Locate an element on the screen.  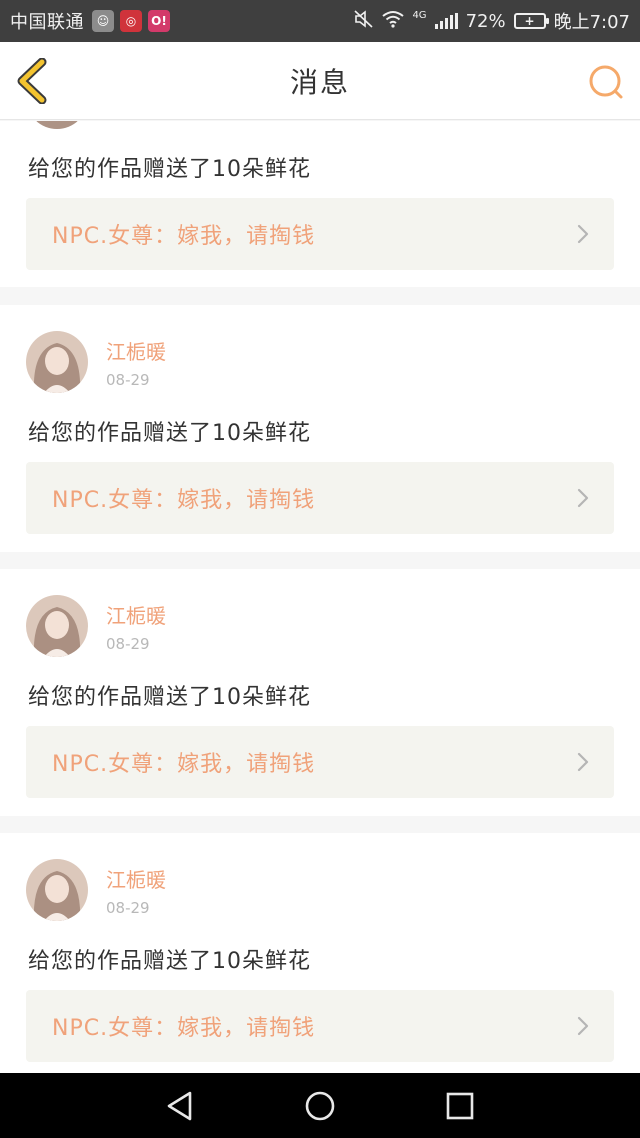
page-title: 消息 is located at coordinates (319, 82).